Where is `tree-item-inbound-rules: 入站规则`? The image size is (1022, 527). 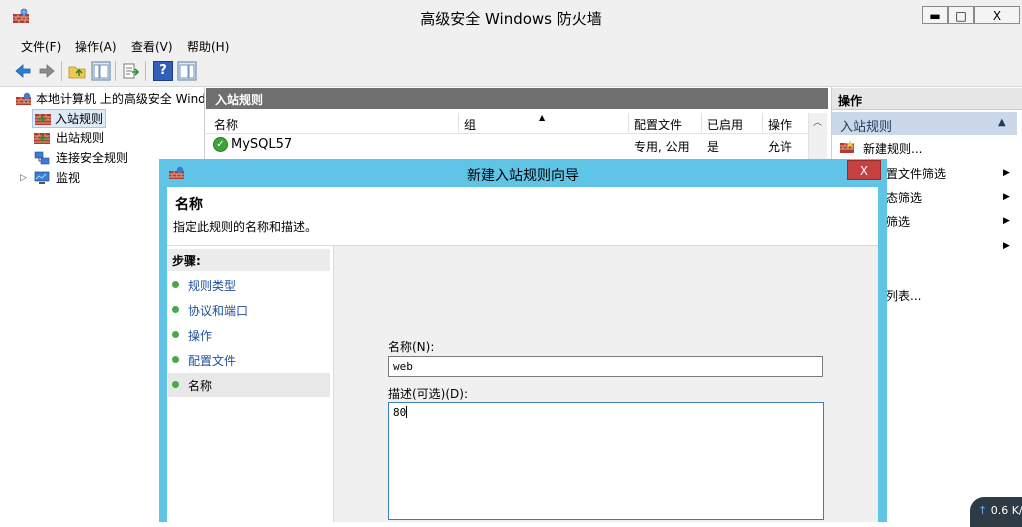
tree-item-inbound-rules: 入站规则 is located at coordinates (69, 118).